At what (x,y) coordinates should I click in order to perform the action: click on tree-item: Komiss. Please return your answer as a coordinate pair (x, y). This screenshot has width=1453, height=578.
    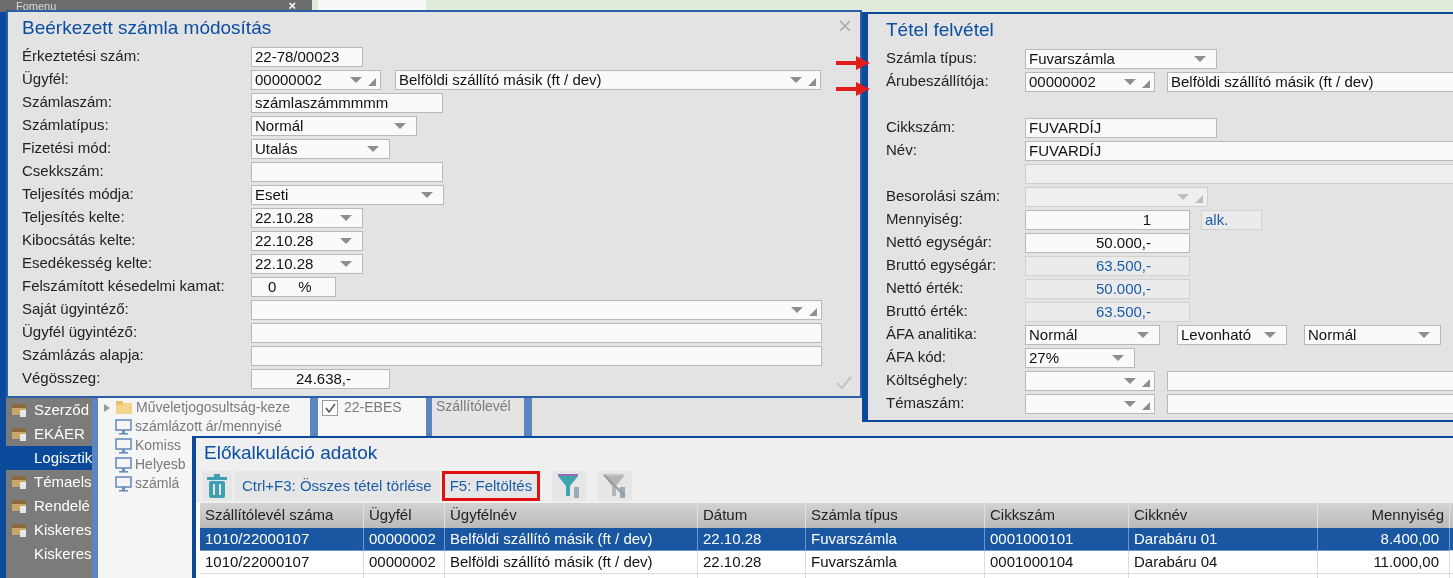
    Looking at the image, I should click on (139, 445).